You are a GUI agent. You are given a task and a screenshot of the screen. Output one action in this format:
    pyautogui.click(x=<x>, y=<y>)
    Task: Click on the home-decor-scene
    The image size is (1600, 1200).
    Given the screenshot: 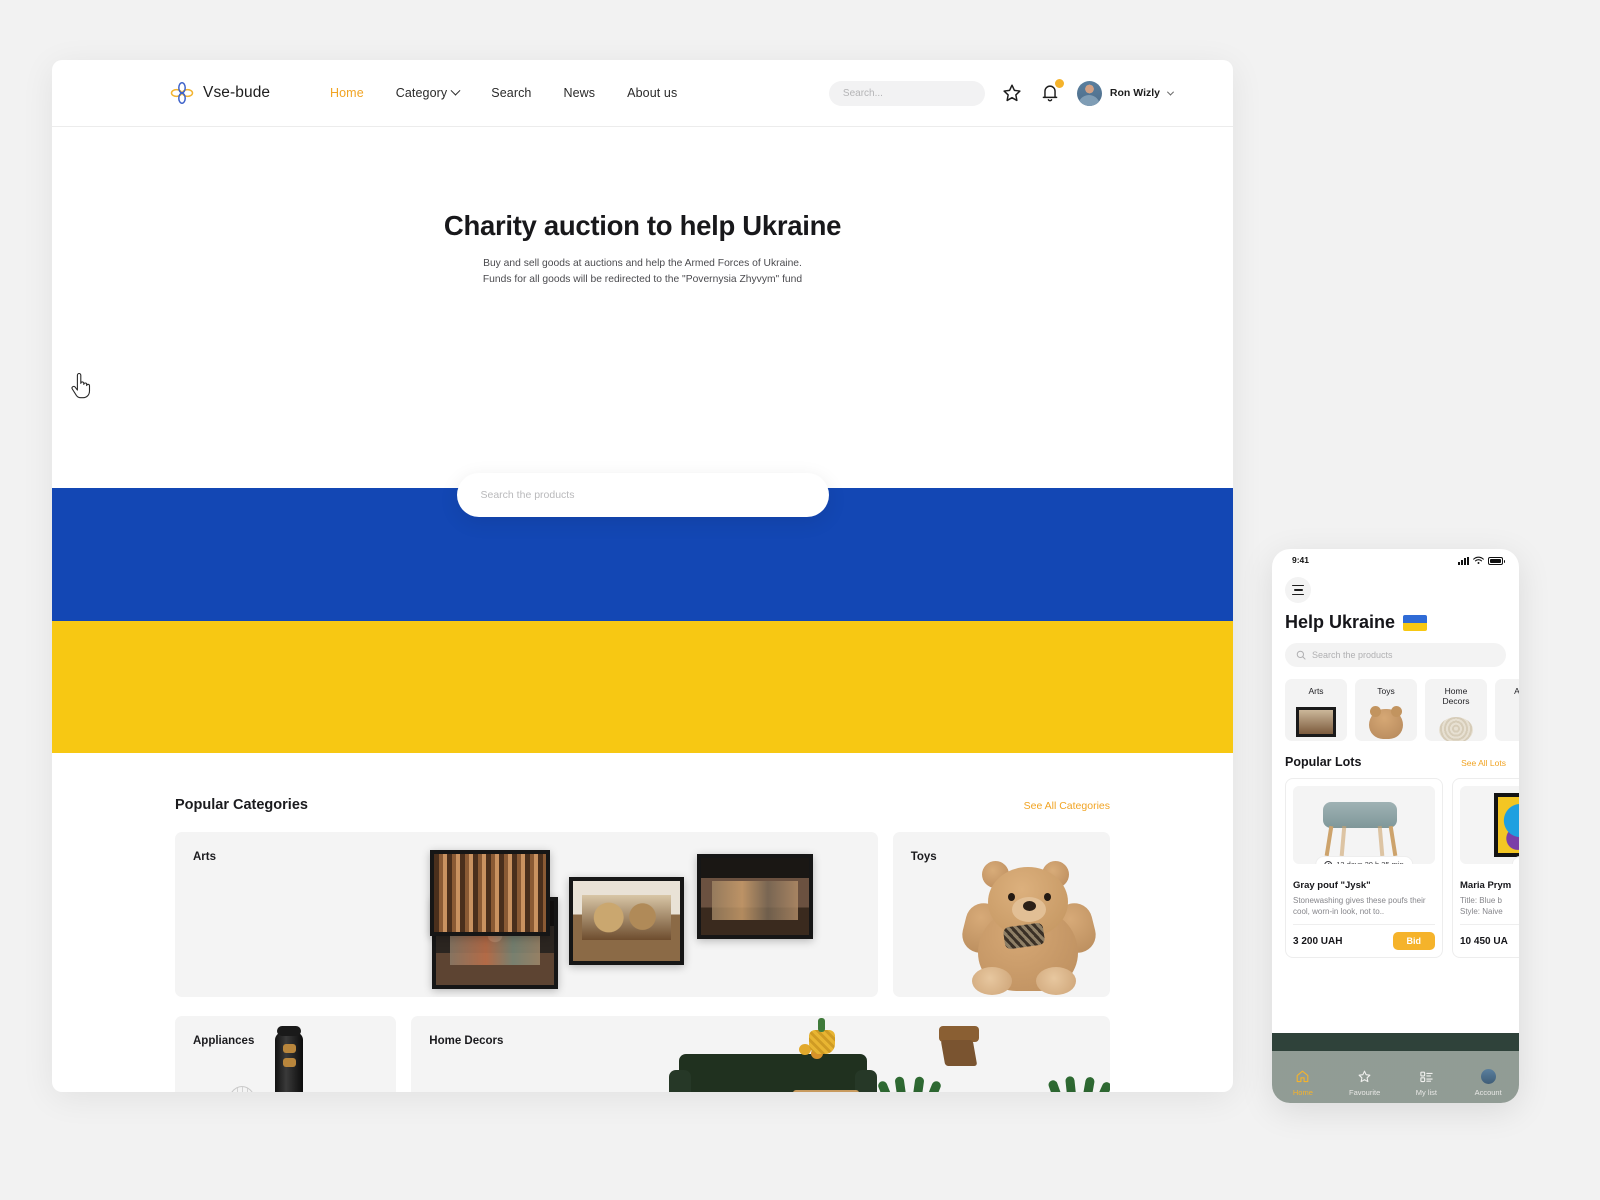 What is the action you would take?
    pyautogui.click(x=760, y=1054)
    